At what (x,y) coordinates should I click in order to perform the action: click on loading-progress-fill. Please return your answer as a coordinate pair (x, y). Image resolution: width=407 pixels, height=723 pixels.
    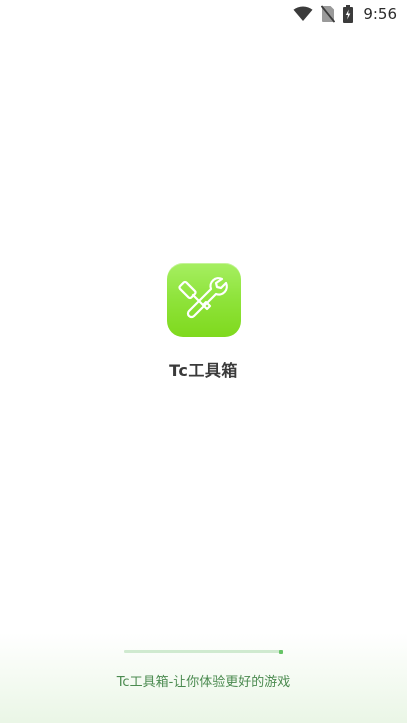
    Looking at the image, I should click on (203, 651).